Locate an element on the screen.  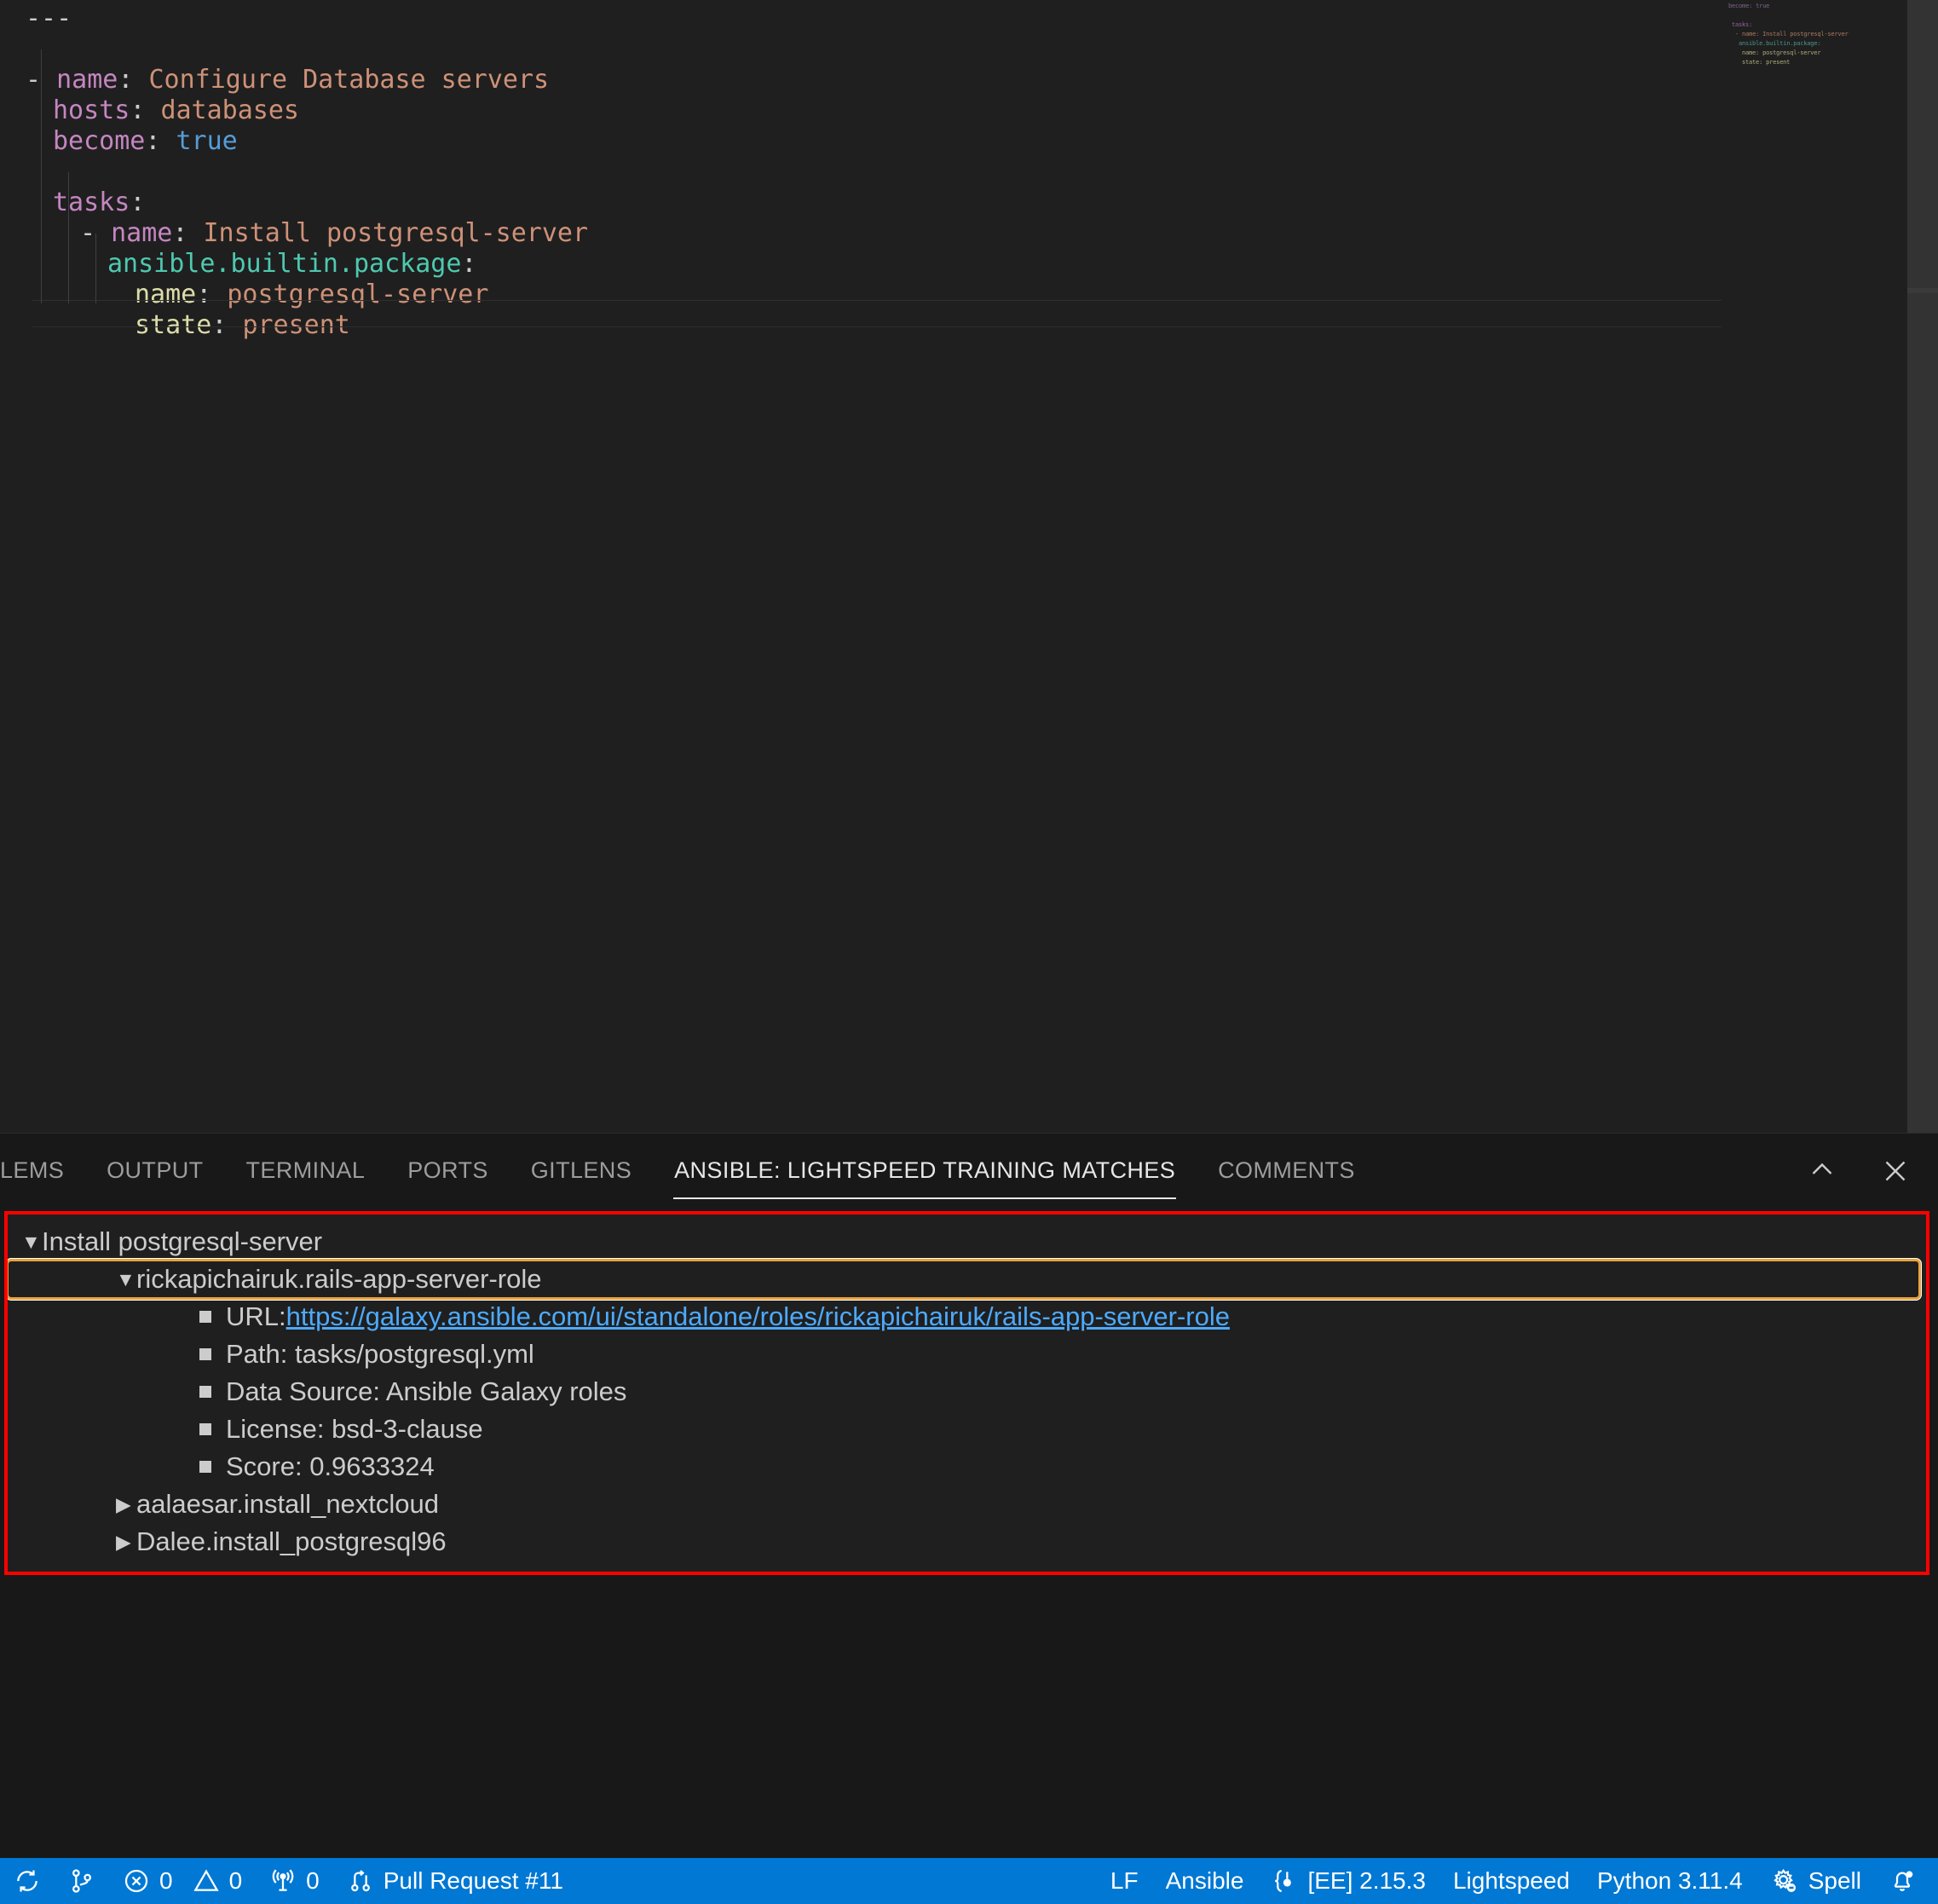
panel-actions is located at coordinates (1858, 1171).